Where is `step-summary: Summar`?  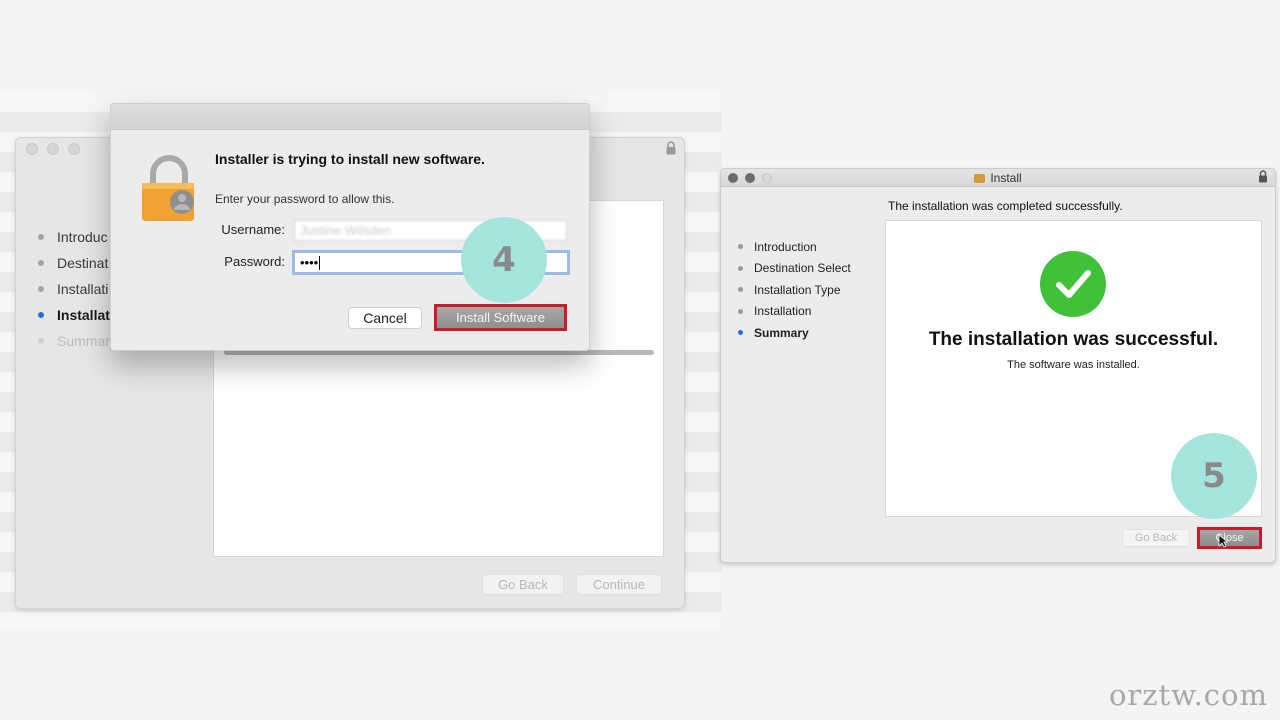 step-summary: Summar is located at coordinates (74, 341).